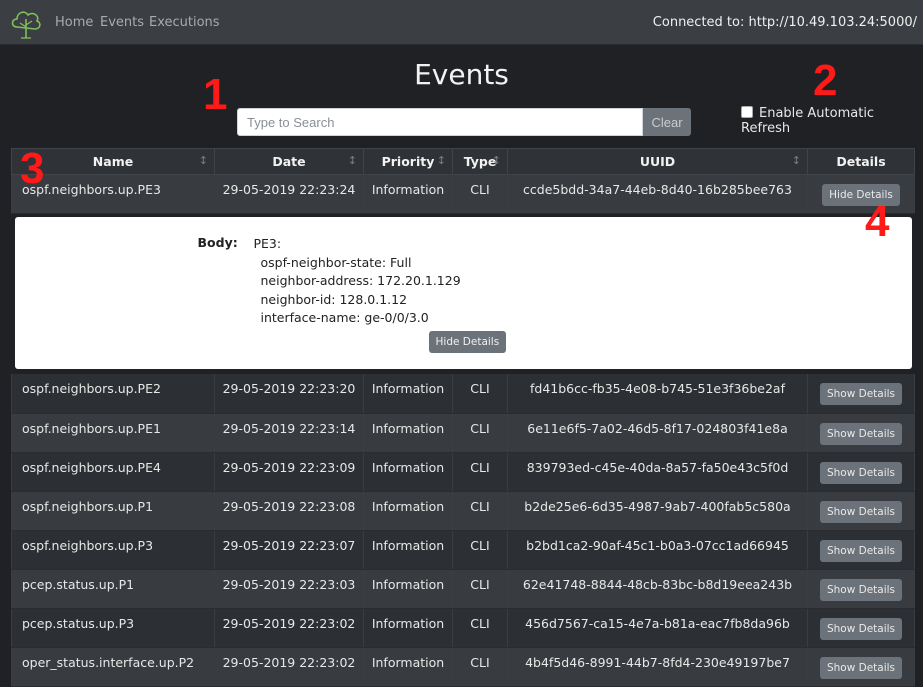  Describe the element at coordinates (784, 22) in the screenshot. I see `connection-status: Connected to: http://10.49.103.24:5000/` at that location.